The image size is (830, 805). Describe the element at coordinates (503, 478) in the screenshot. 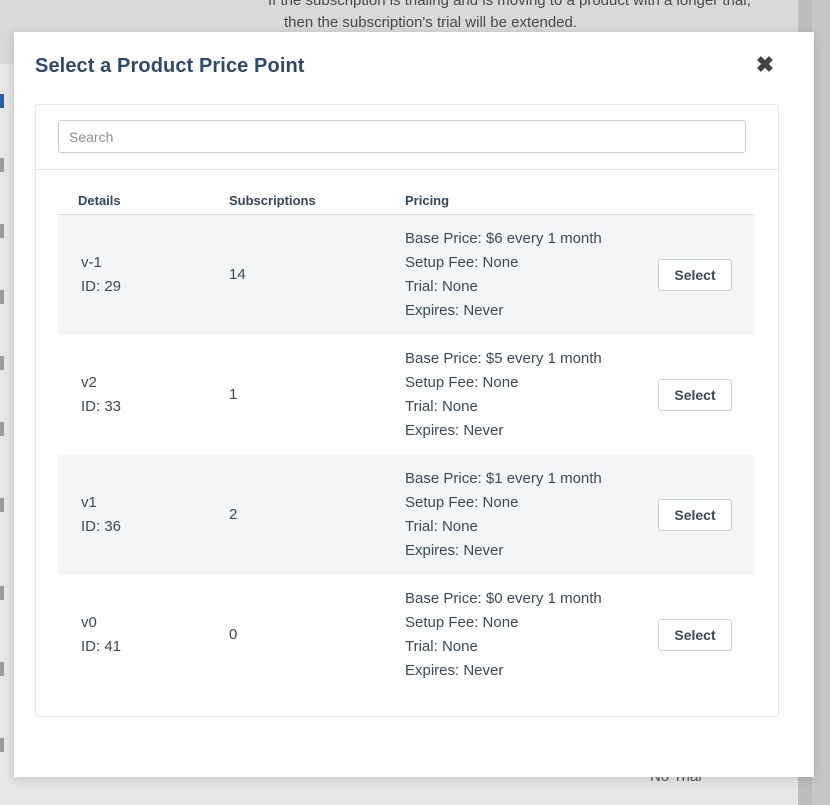

I see `base-price: Base Price: $1 every 1 month` at that location.